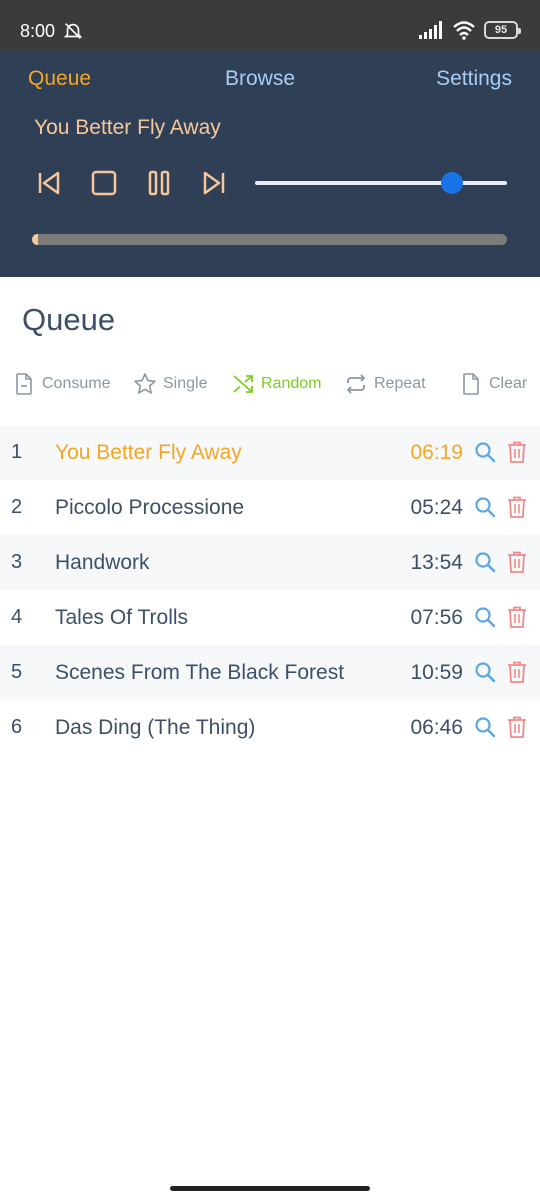 The height and width of the screenshot is (1200, 540). What do you see at coordinates (291, 383) in the screenshot?
I see `random-label: Random` at bounding box center [291, 383].